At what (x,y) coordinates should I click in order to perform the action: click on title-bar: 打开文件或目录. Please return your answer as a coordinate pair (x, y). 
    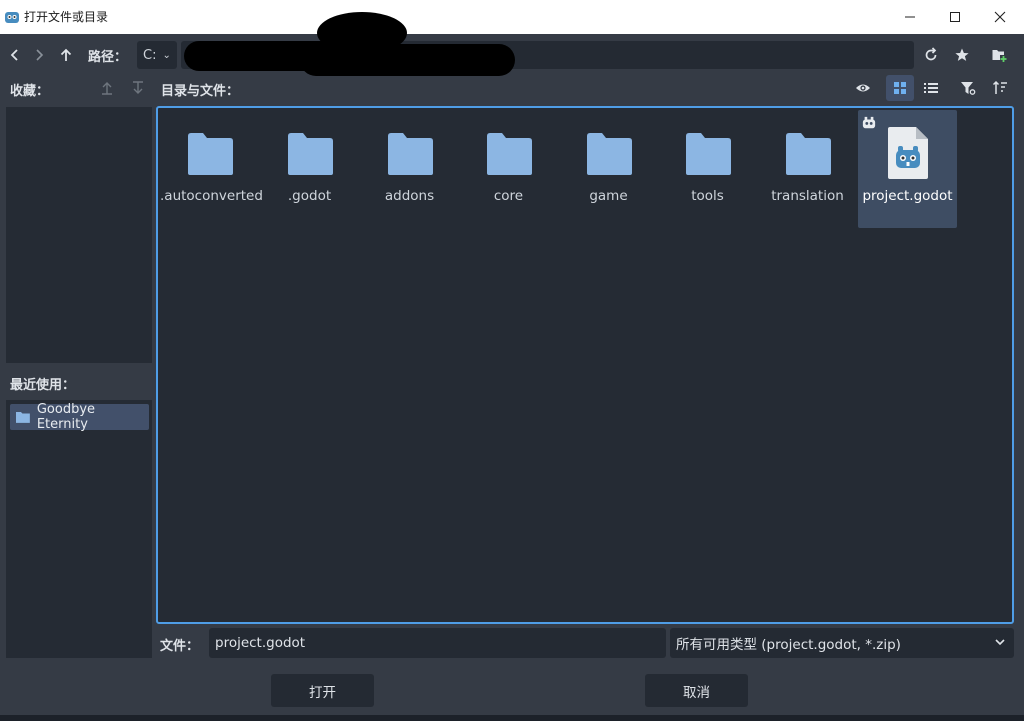
    Looking at the image, I should click on (512, 17).